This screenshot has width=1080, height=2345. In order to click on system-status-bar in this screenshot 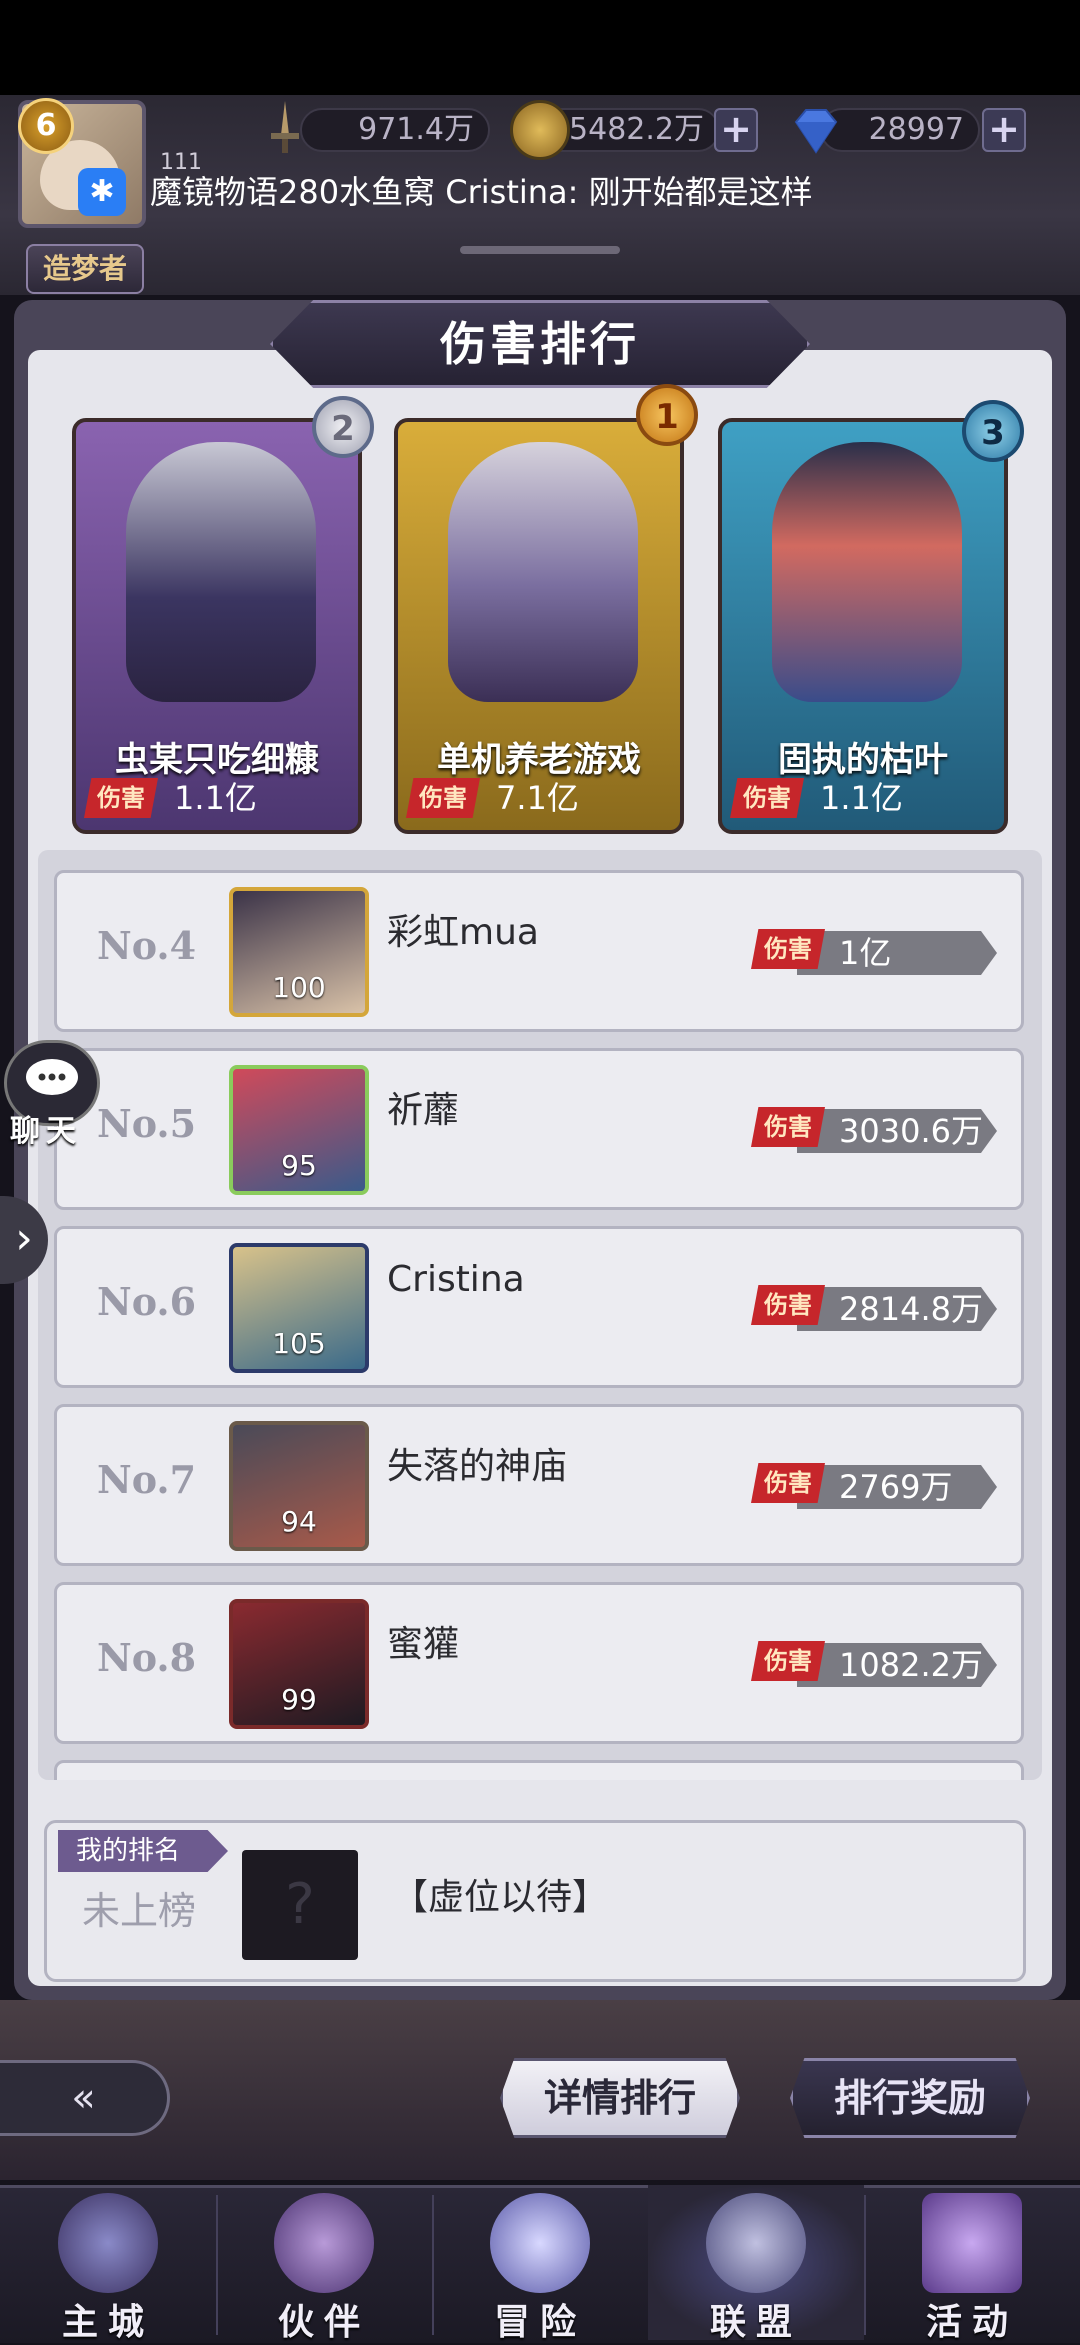, I will do `click(540, 47)`.